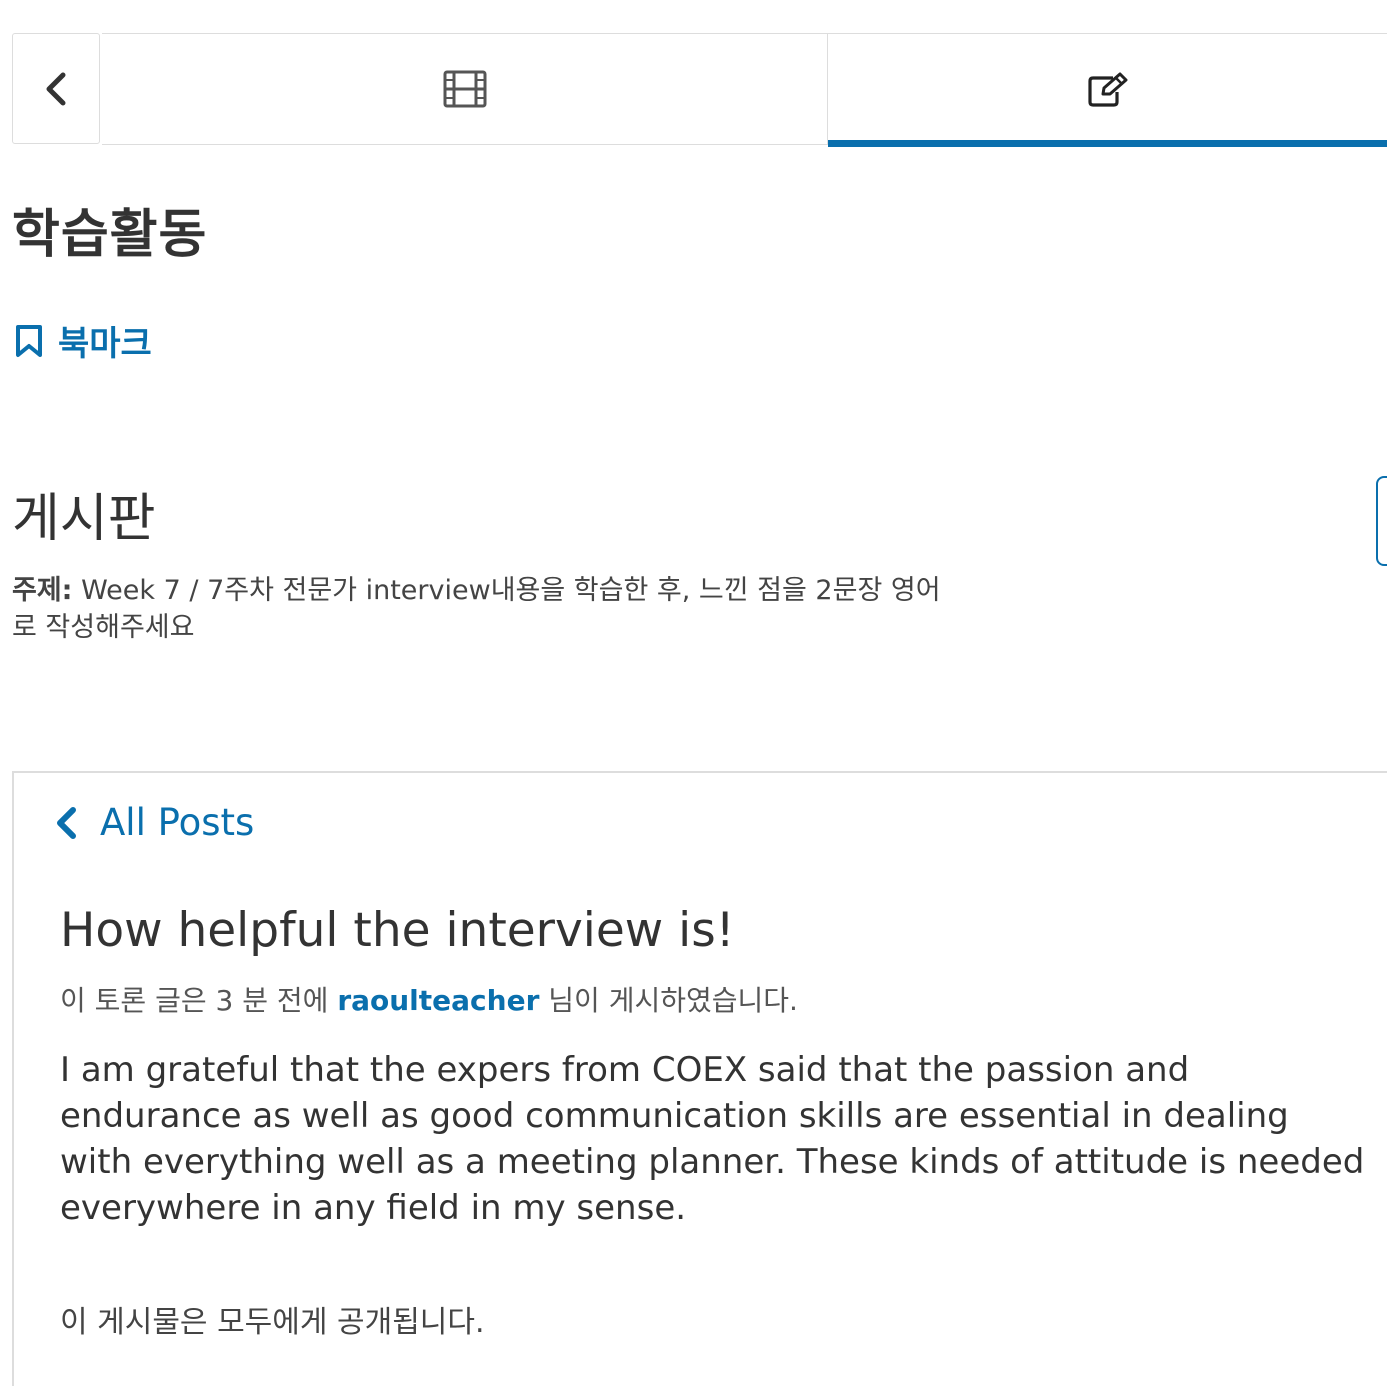 The height and width of the screenshot is (1386, 1387). I want to click on tab-discussion, so click(1107, 90).